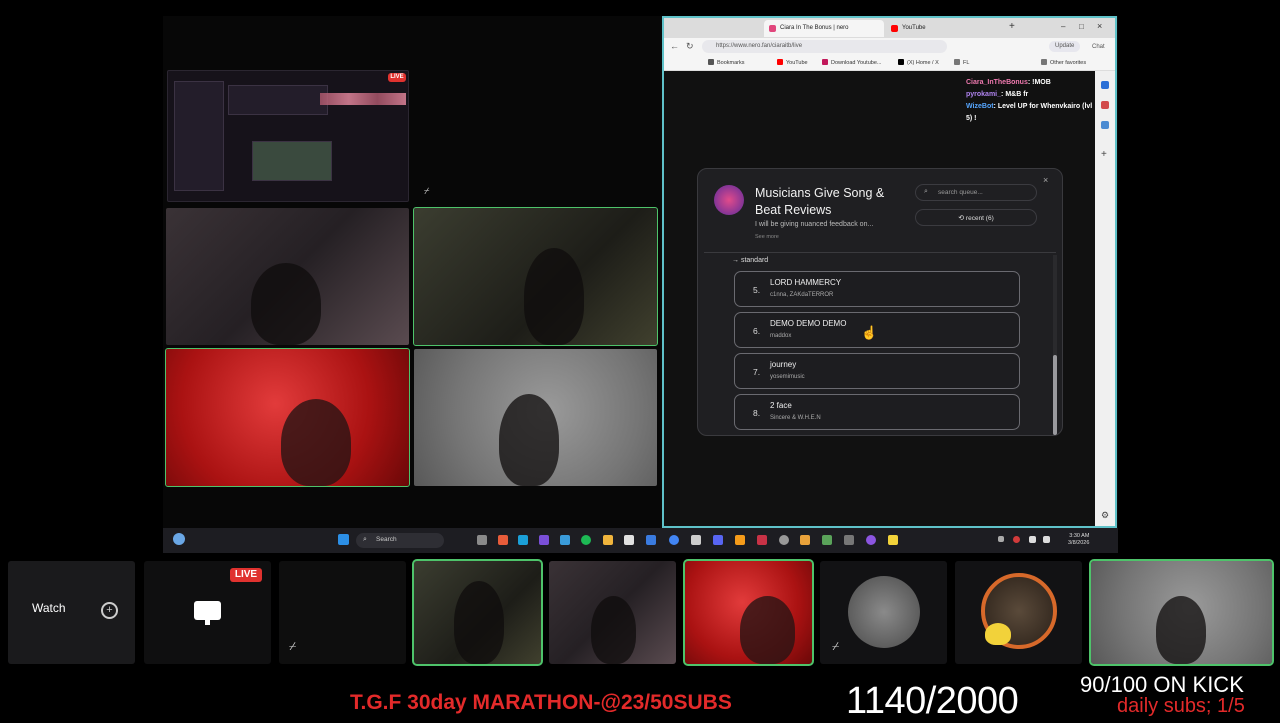  What do you see at coordinates (482, 540) in the screenshot?
I see `task-view-icon` at bounding box center [482, 540].